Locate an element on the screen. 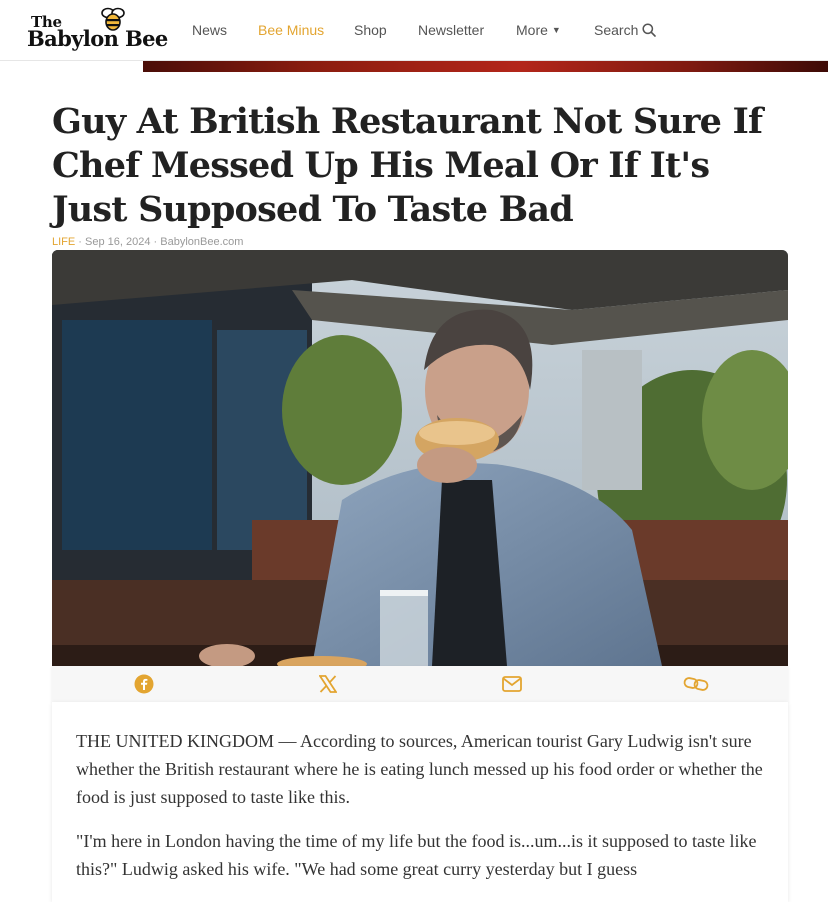  nav-search-label: Search is located at coordinates (616, 30).